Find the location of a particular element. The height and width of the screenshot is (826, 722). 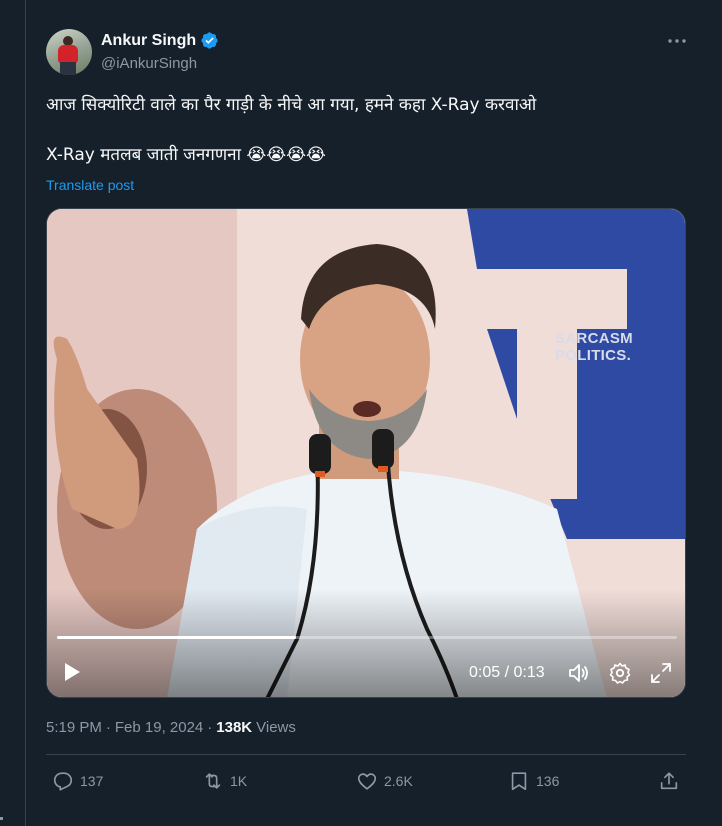

heart-icon is located at coordinates (367, 781).